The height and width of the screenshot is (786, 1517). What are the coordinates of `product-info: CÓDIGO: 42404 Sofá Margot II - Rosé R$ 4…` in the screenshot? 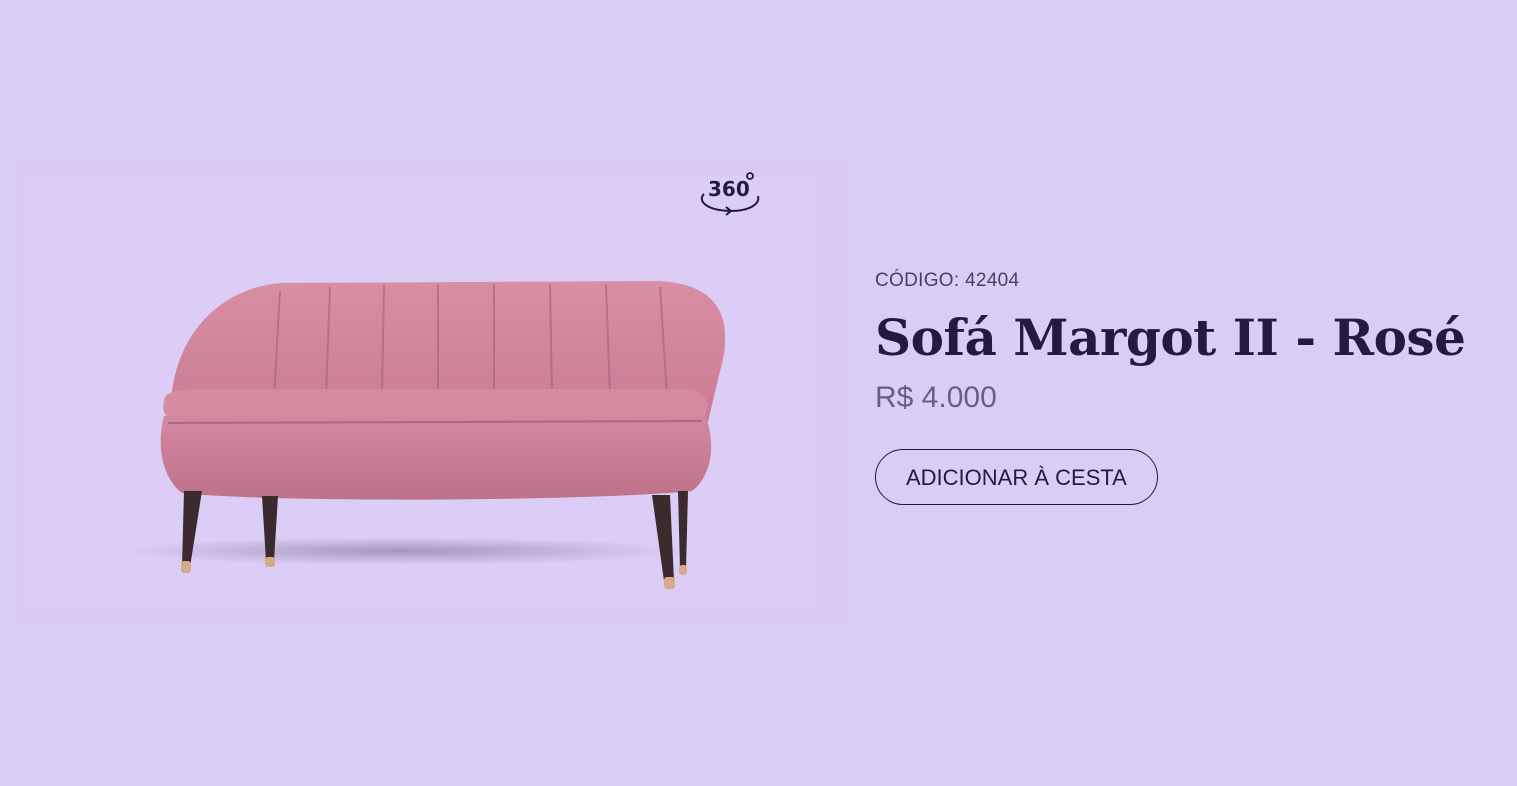 It's located at (1185, 387).